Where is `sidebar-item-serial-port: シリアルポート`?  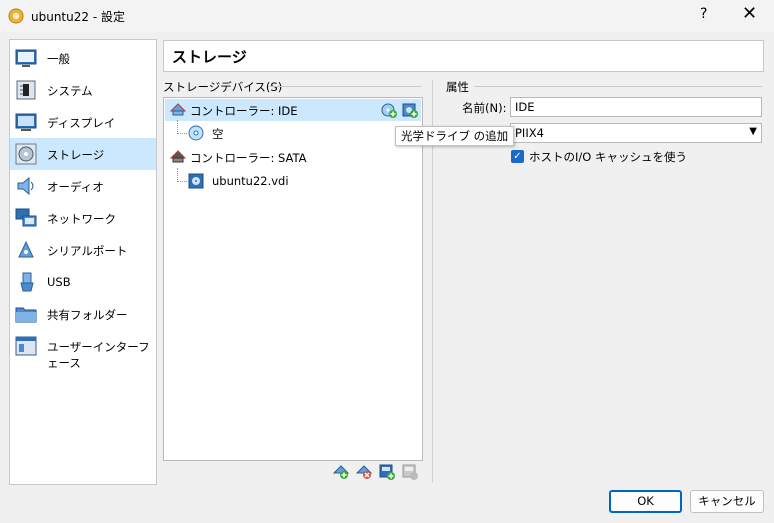 sidebar-item-serial-port: シリアルポート is located at coordinates (83, 250).